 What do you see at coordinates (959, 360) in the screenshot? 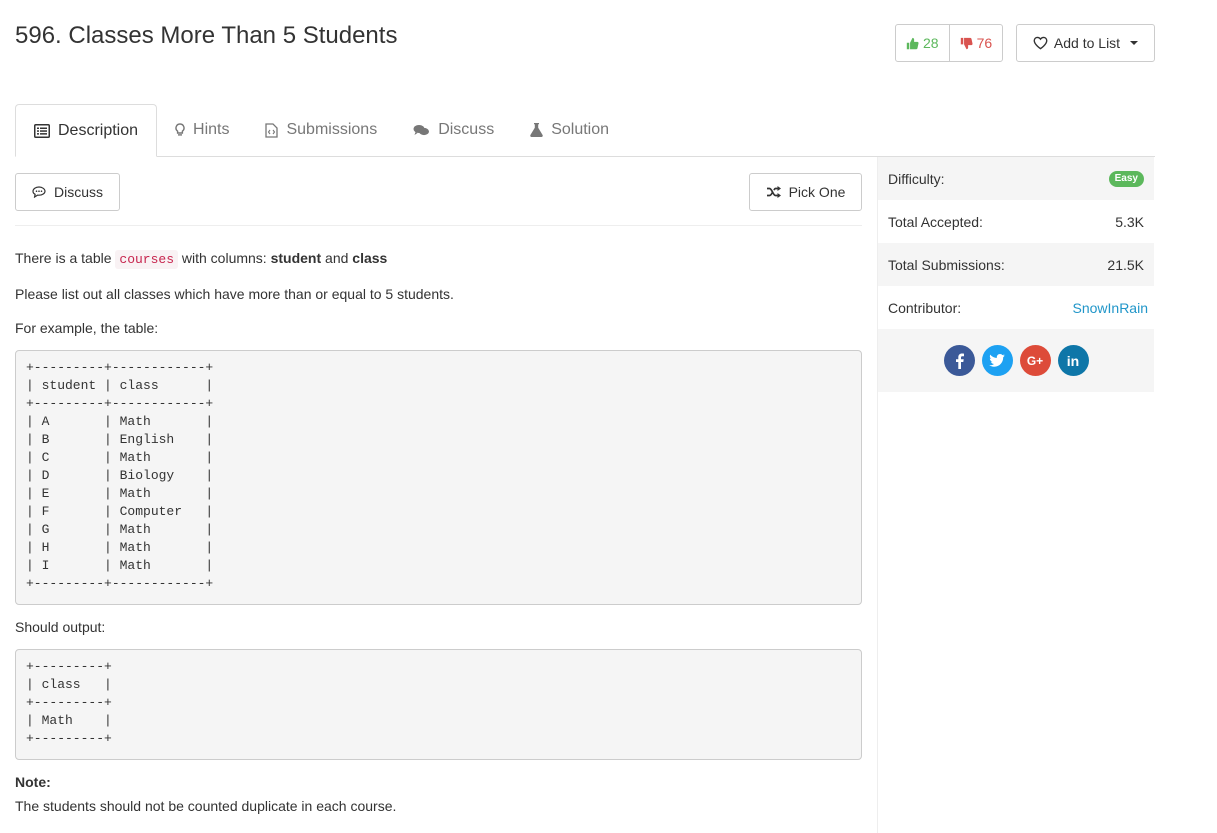
I see `facebook-icon` at bounding box center [959, 360].